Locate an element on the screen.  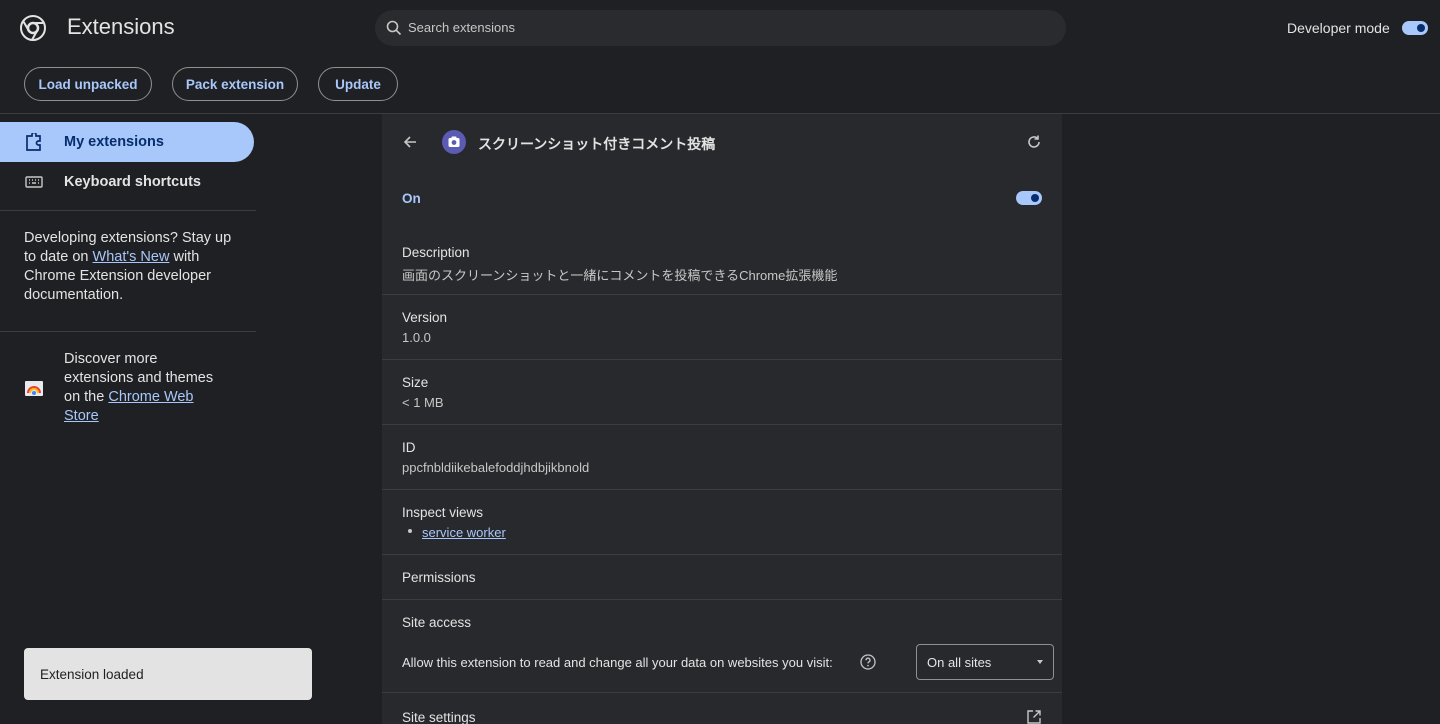
site-access-select: On all sites is located at coordinates (985, 662).